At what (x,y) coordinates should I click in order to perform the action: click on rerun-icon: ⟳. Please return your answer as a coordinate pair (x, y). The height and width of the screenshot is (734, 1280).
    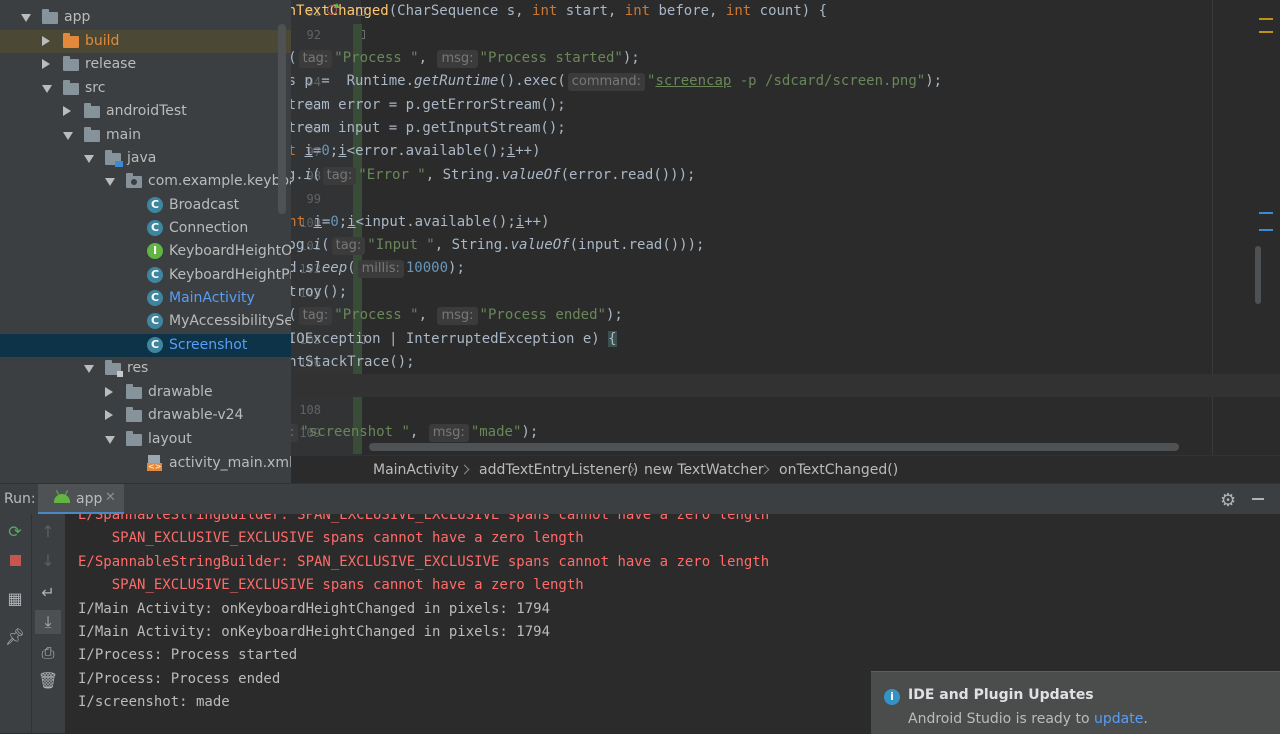
    Looking at the image, I should click on (15, 532).